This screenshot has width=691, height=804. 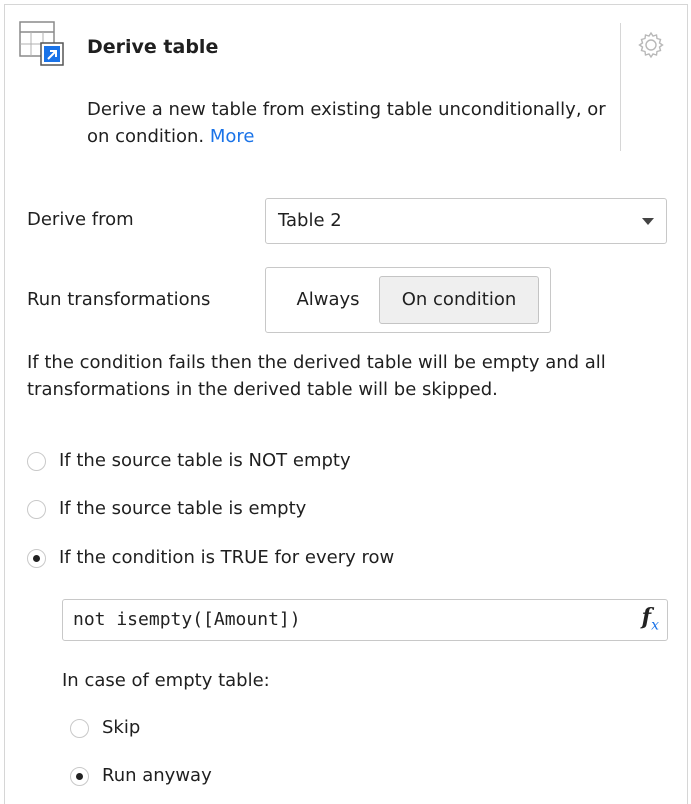 I want to click on radio-label: Skip, so click(x=121, y=727).